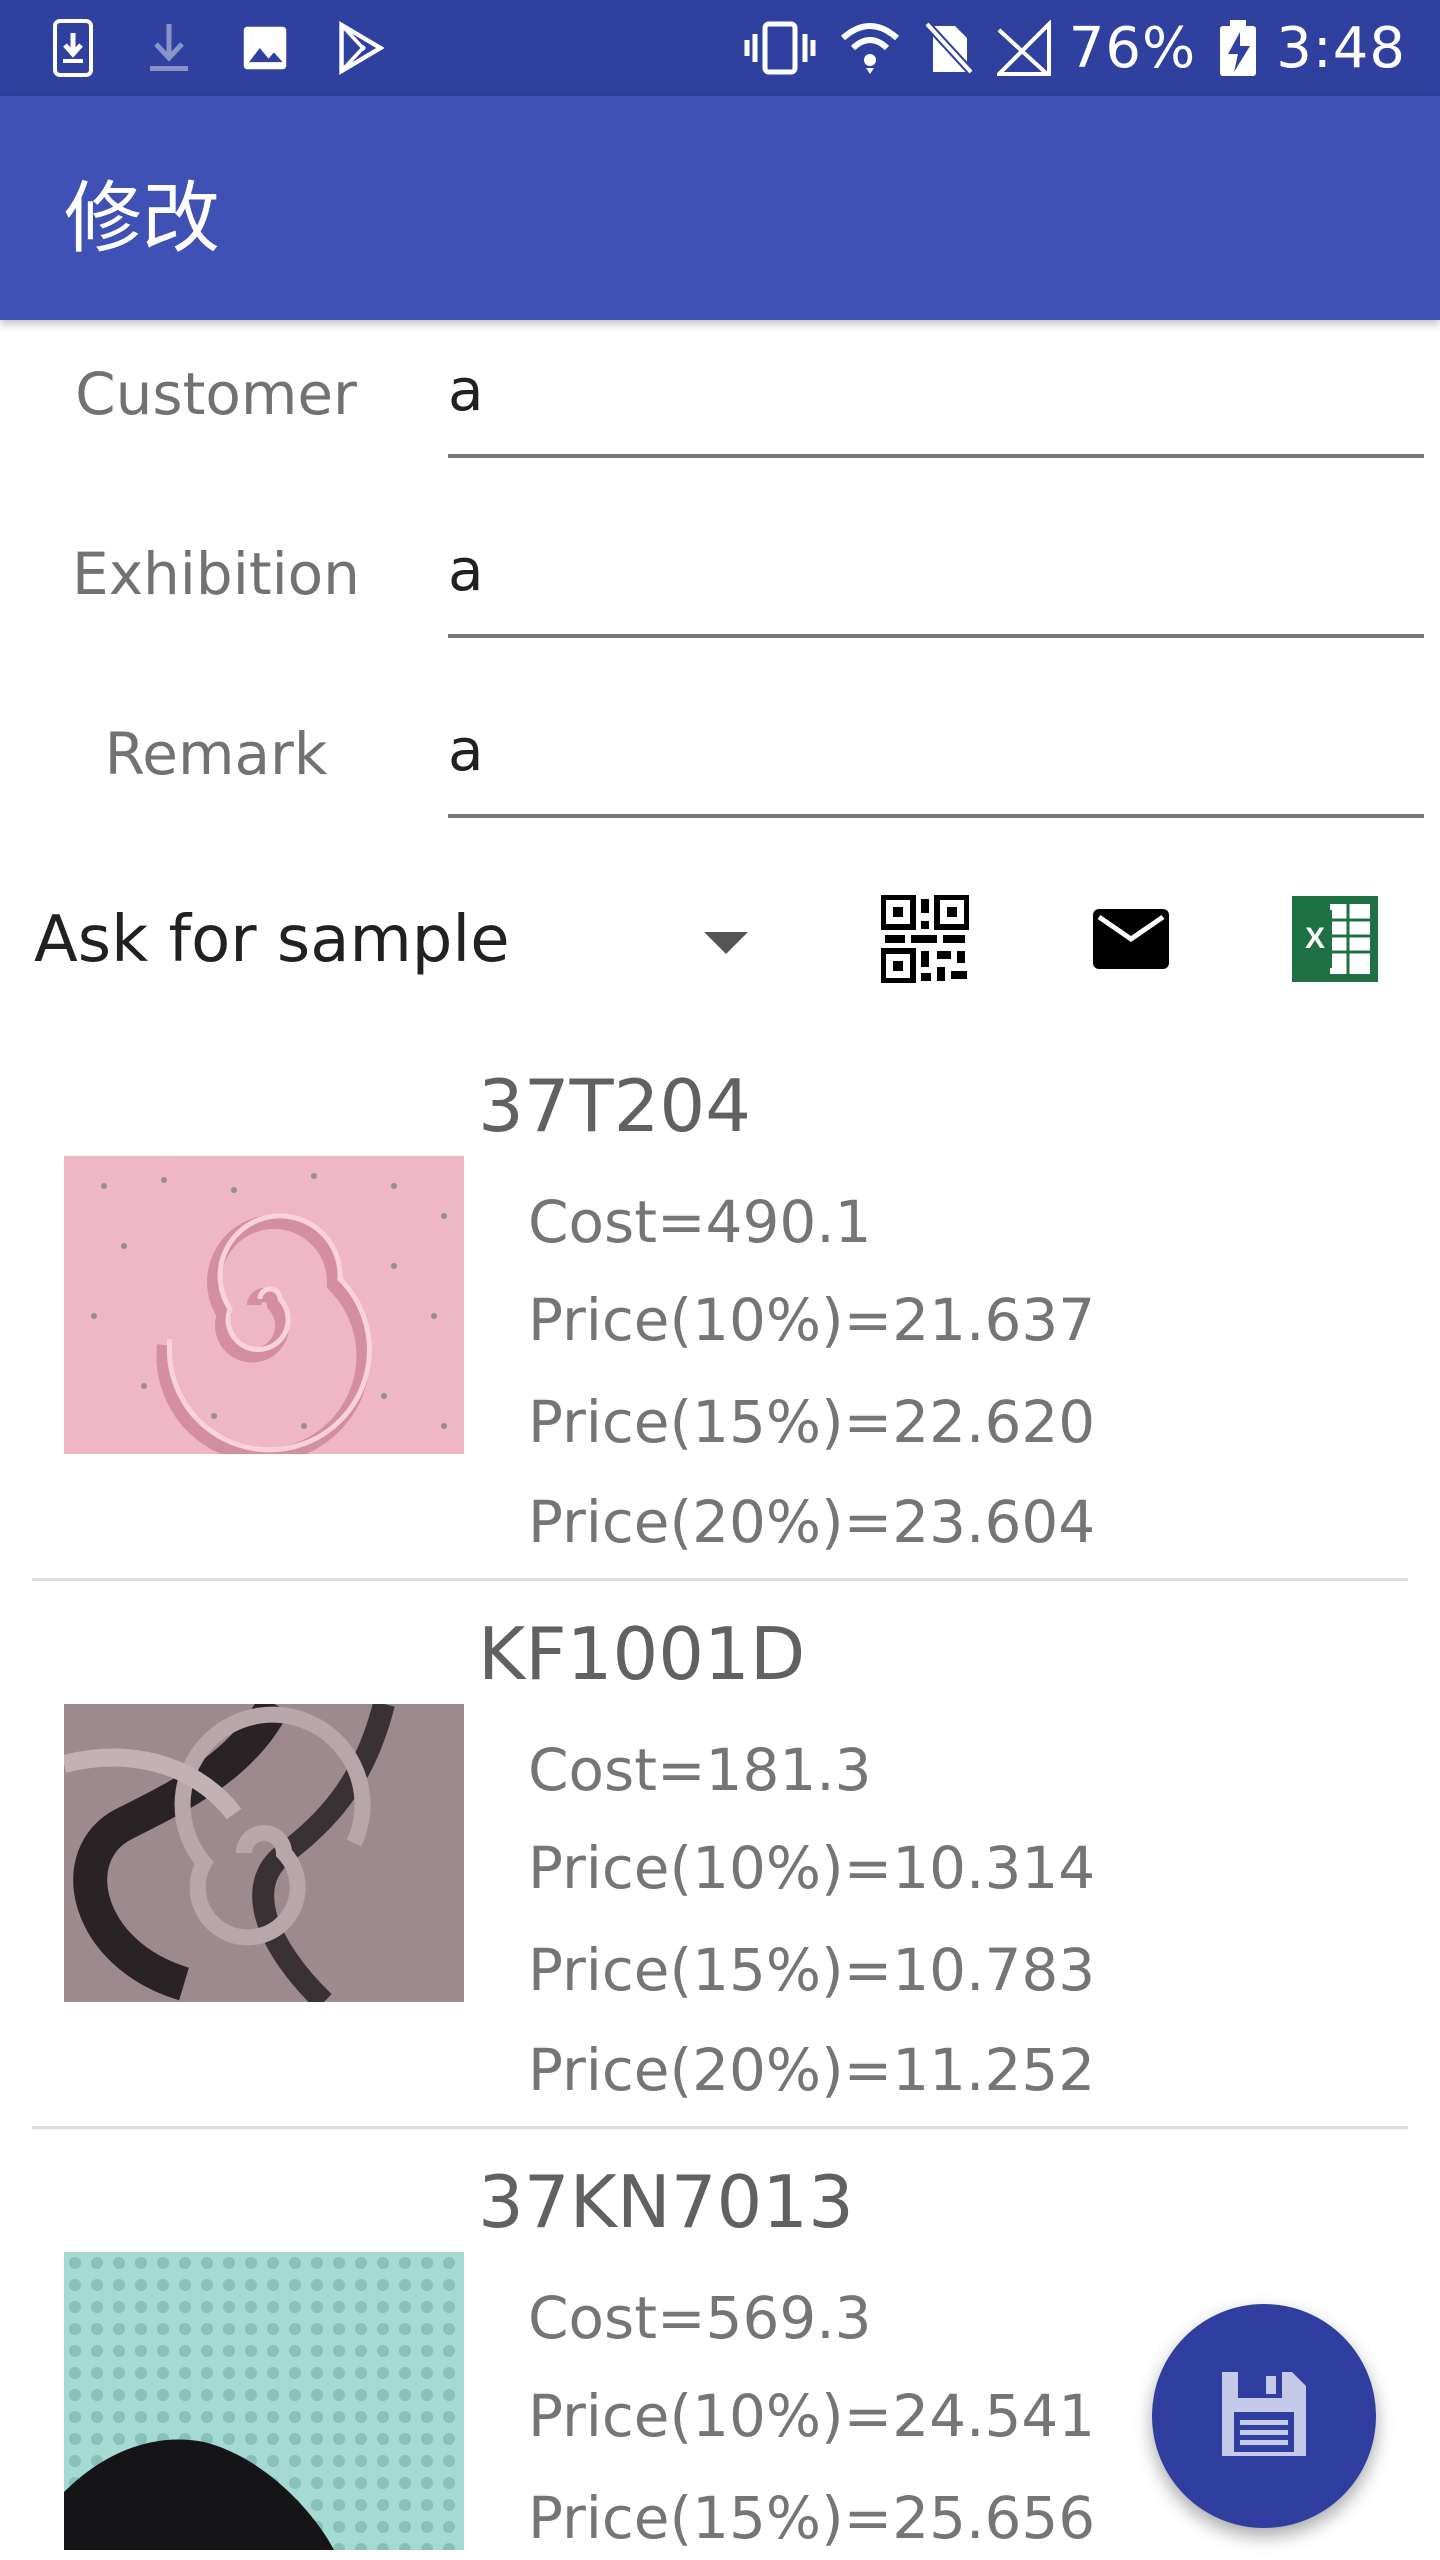  What do you see at coordinates (812, 2416) in the screenshot?
I see `item-price-10: Price(10%)=24.541` at bounding box center [812, 2416].